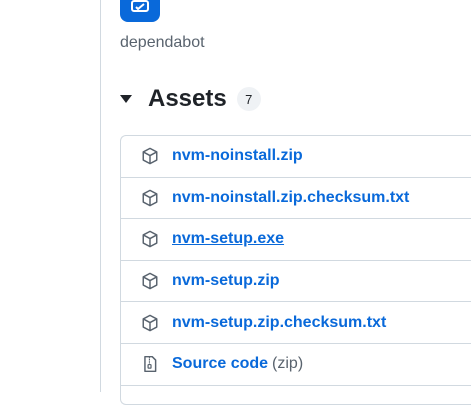 This screenshot has height=405, width=471. I want to click on asset-link: Source code, so click(220, 364).